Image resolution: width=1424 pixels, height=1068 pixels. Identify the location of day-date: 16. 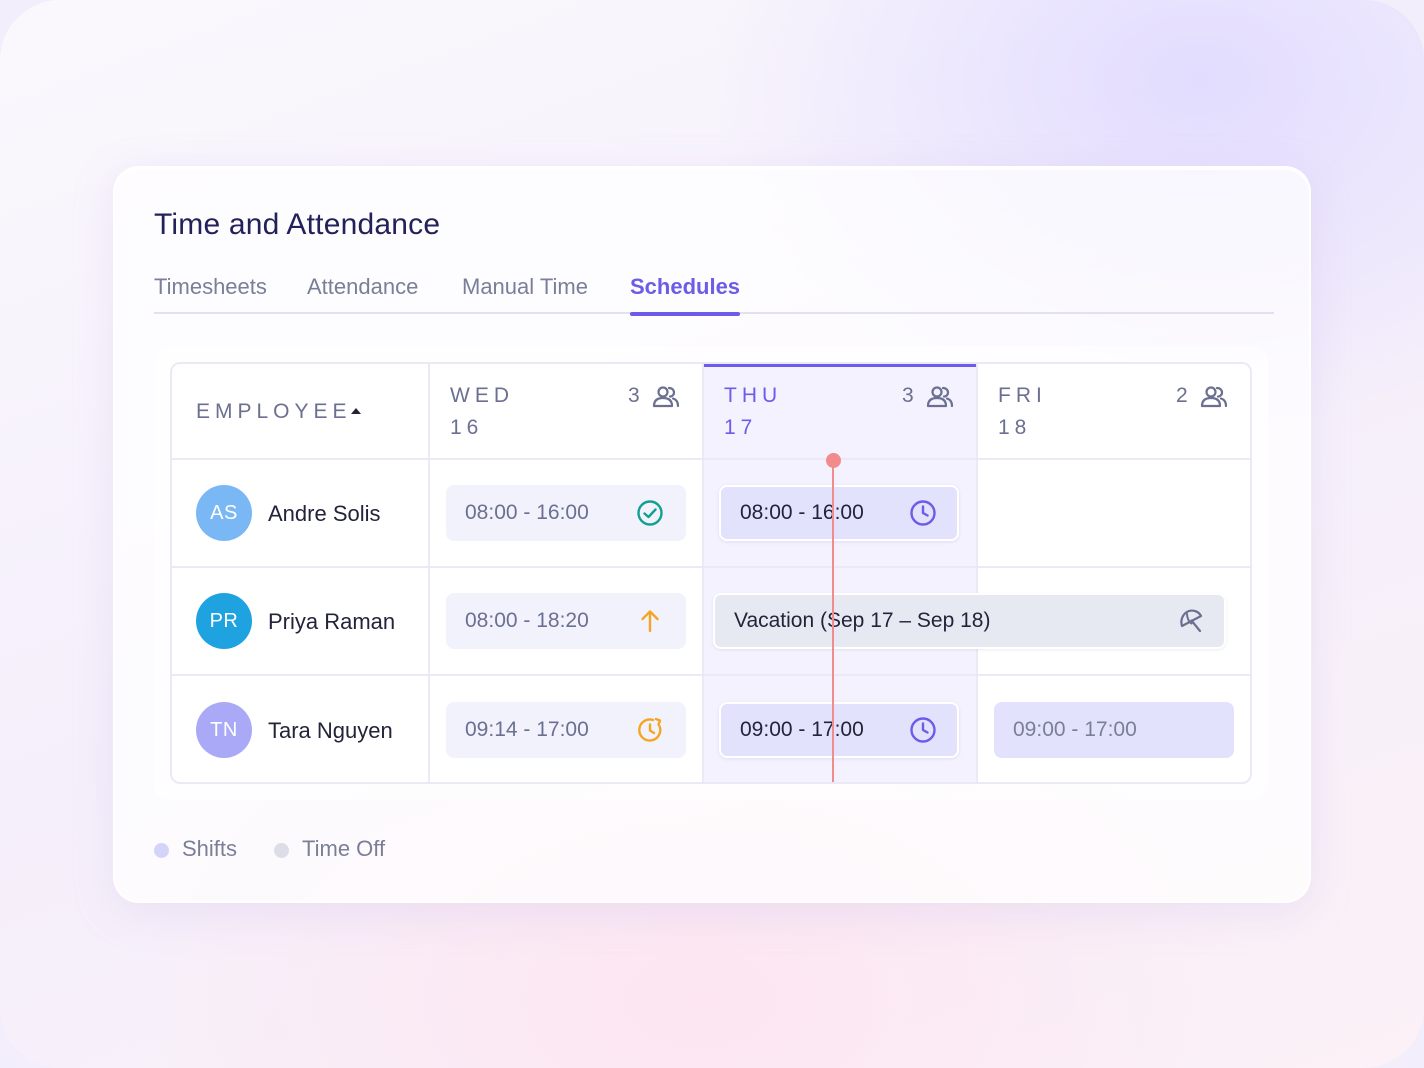
(467, 427).